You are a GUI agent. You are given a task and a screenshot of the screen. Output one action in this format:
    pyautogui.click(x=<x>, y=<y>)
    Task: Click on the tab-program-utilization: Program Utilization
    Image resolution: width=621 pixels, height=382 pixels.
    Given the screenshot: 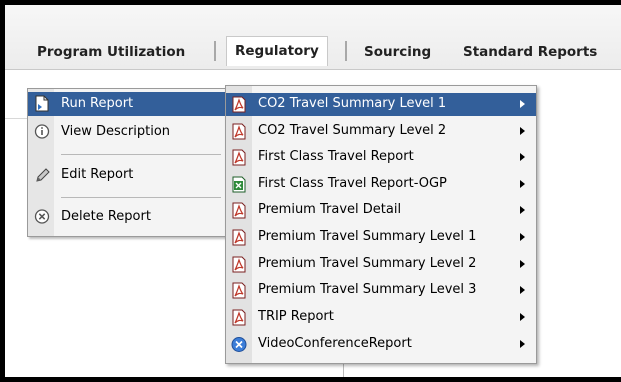 What is the action you would take?
    pyautogui.click(x=111, y=54)
    